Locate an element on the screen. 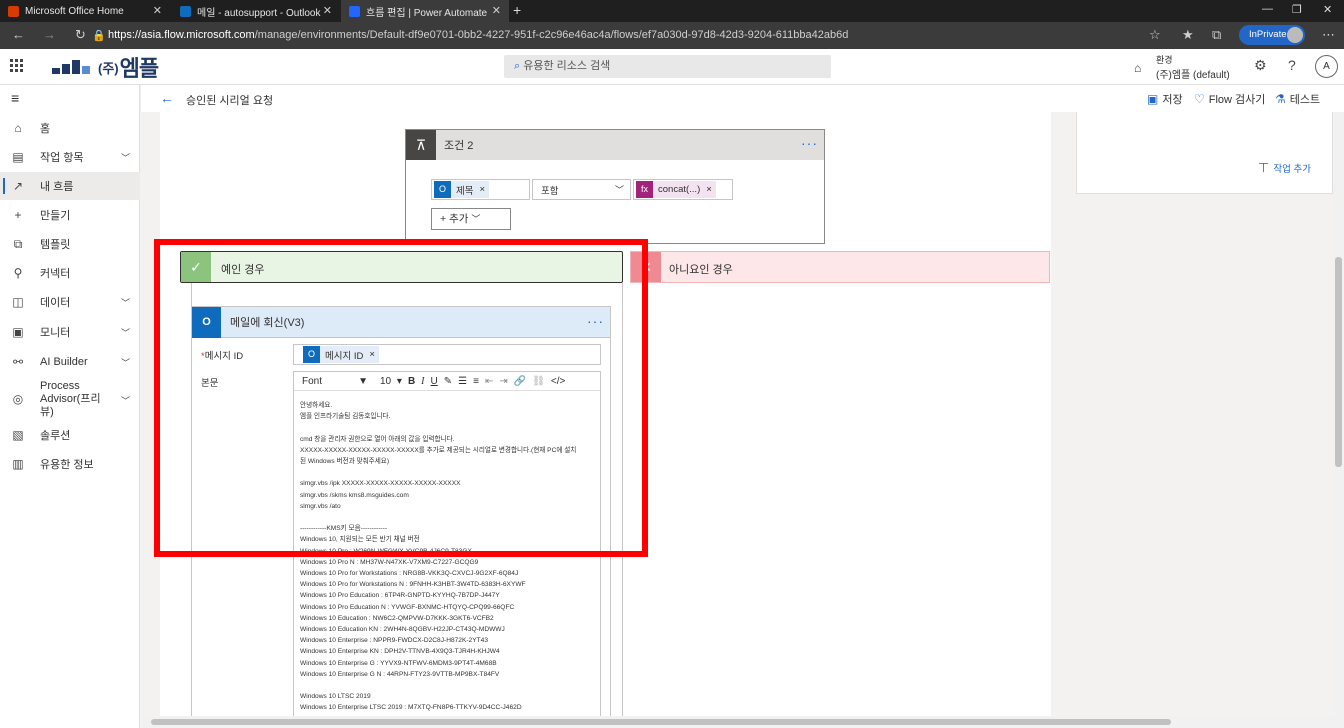 This screenshot has height=728, width=1344. search-input: ⌕ 유용한 리소스 검색 is located at coordinates (667, 66).